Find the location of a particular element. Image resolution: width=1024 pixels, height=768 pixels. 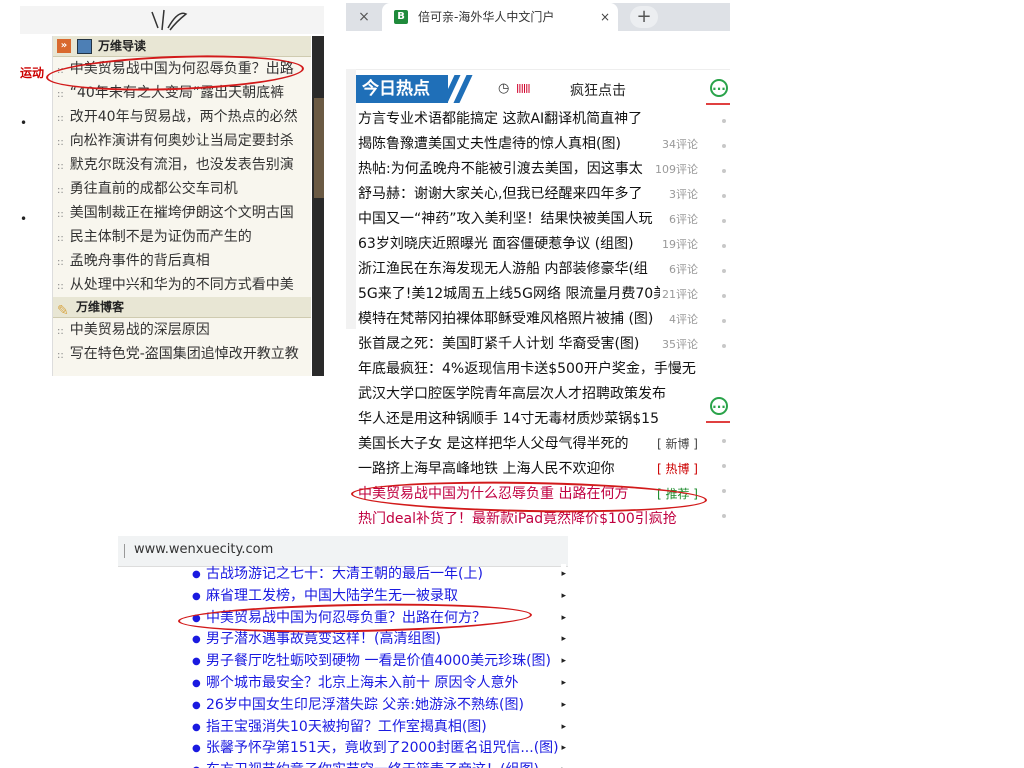

list-item: :: 勇往直前的成都公交车司机 is located at coordinates (182, 189).